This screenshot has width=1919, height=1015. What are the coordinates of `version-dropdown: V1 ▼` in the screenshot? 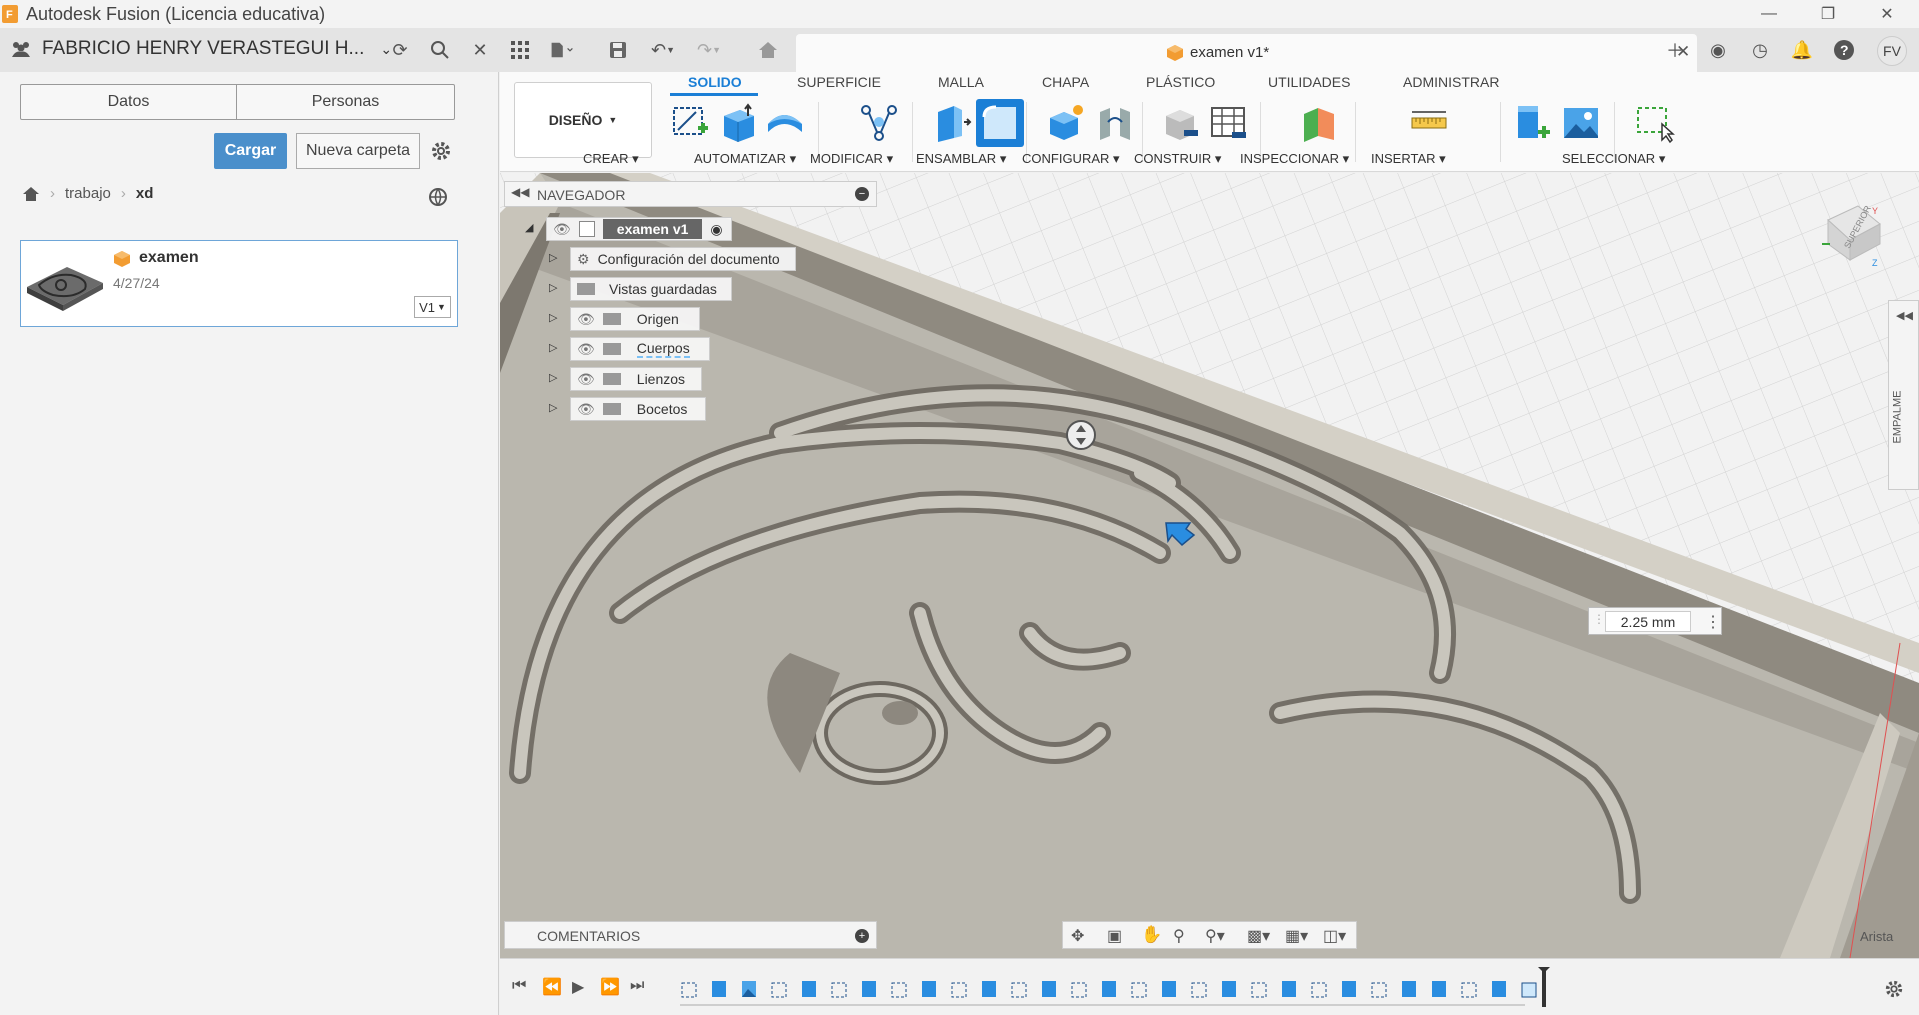 It's located at (432, 307).